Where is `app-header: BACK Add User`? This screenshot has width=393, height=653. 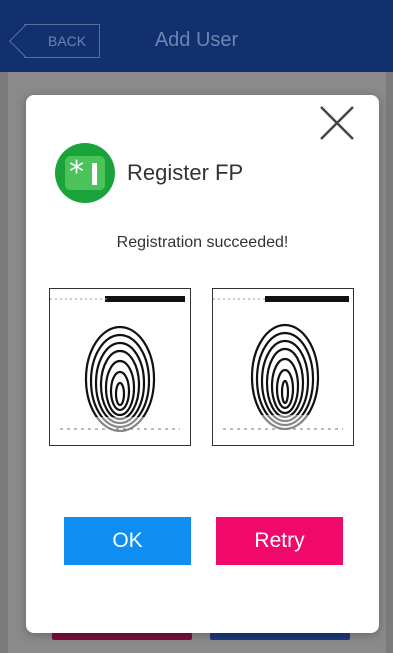 app-header: BACK Add User is located at coordinates (196, 36).